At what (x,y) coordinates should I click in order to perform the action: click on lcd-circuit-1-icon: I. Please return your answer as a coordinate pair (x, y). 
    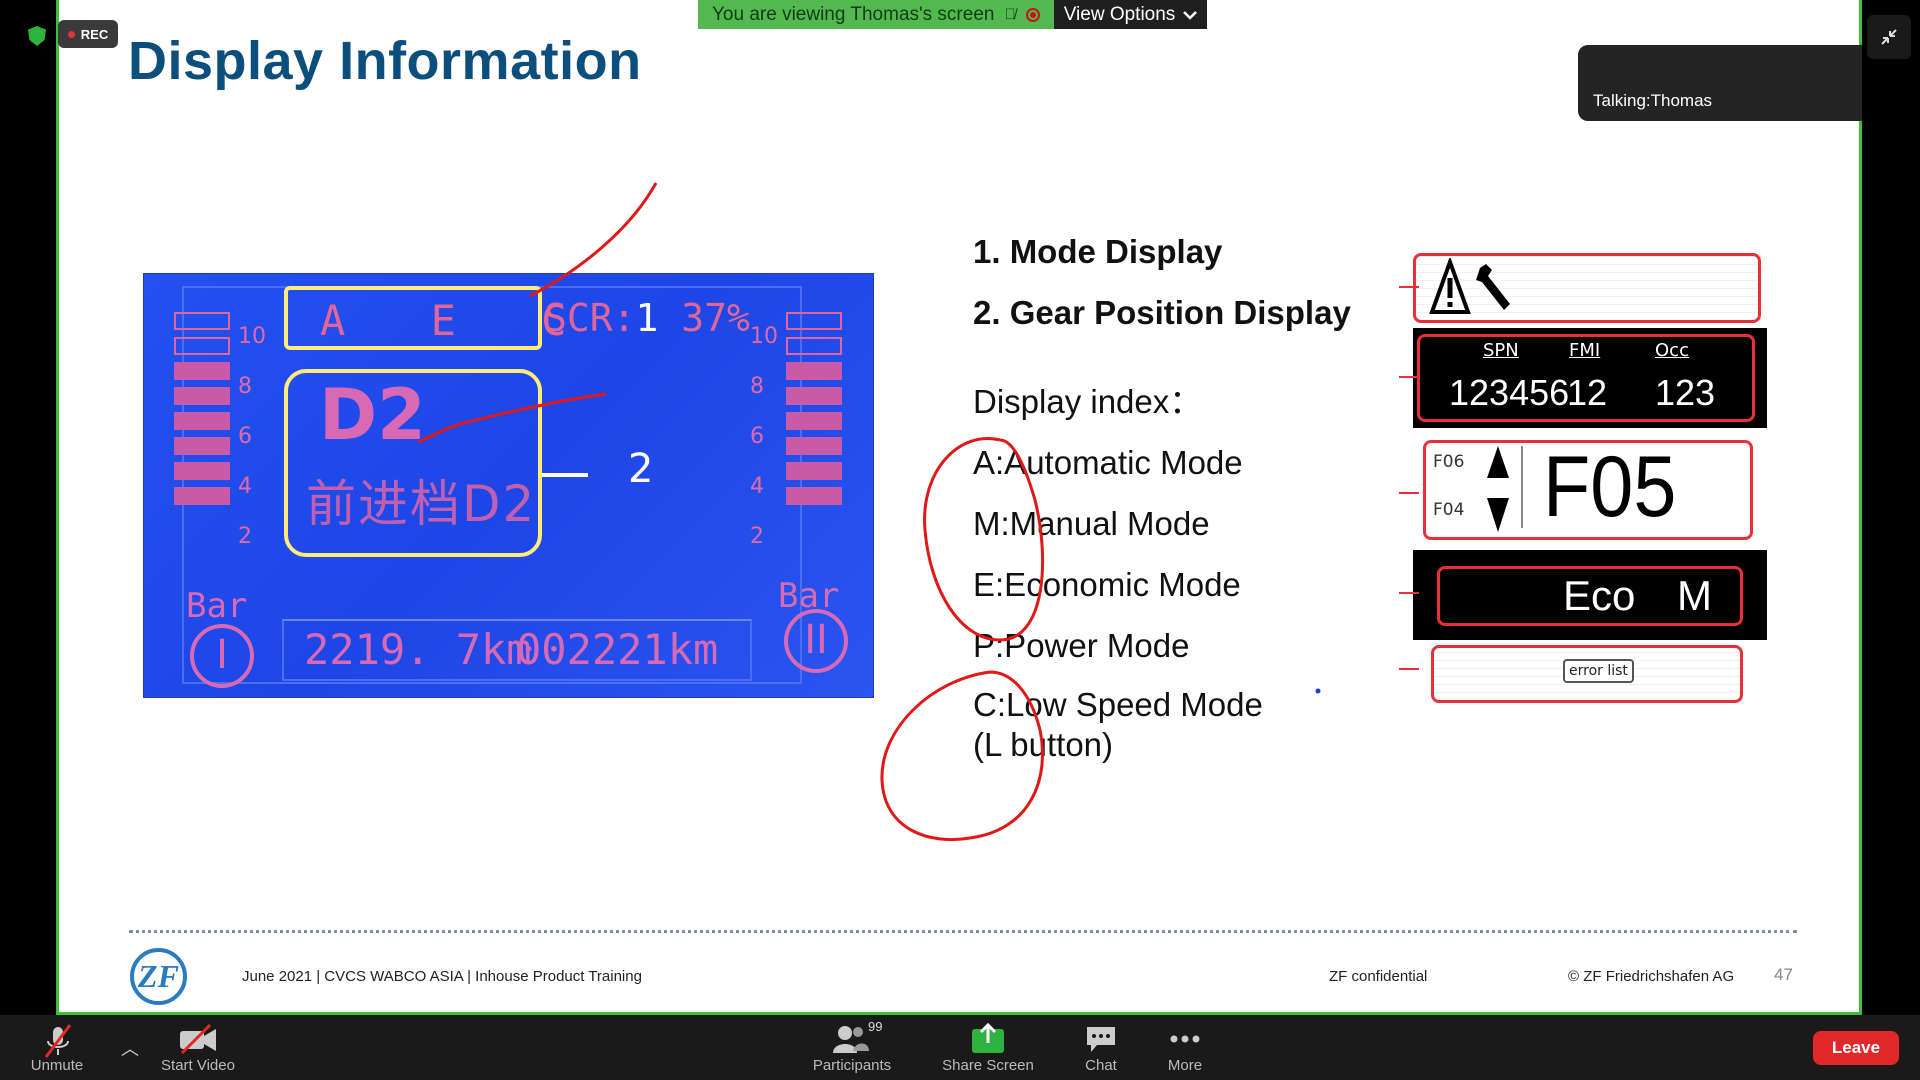
    Looking at the image, I should click on (222, 656).